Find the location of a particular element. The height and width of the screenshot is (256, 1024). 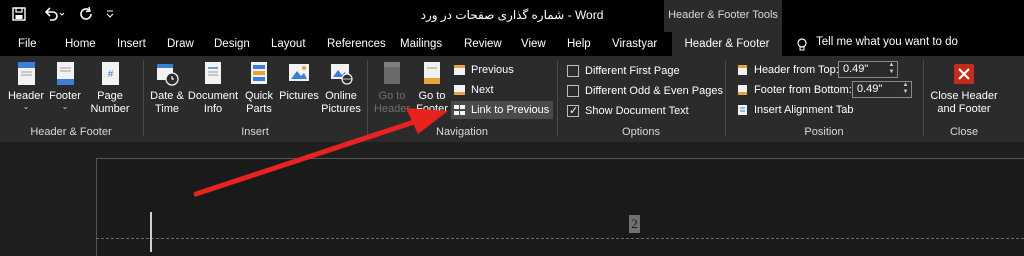

tab-review: Review is located at coordinates (483, 44).